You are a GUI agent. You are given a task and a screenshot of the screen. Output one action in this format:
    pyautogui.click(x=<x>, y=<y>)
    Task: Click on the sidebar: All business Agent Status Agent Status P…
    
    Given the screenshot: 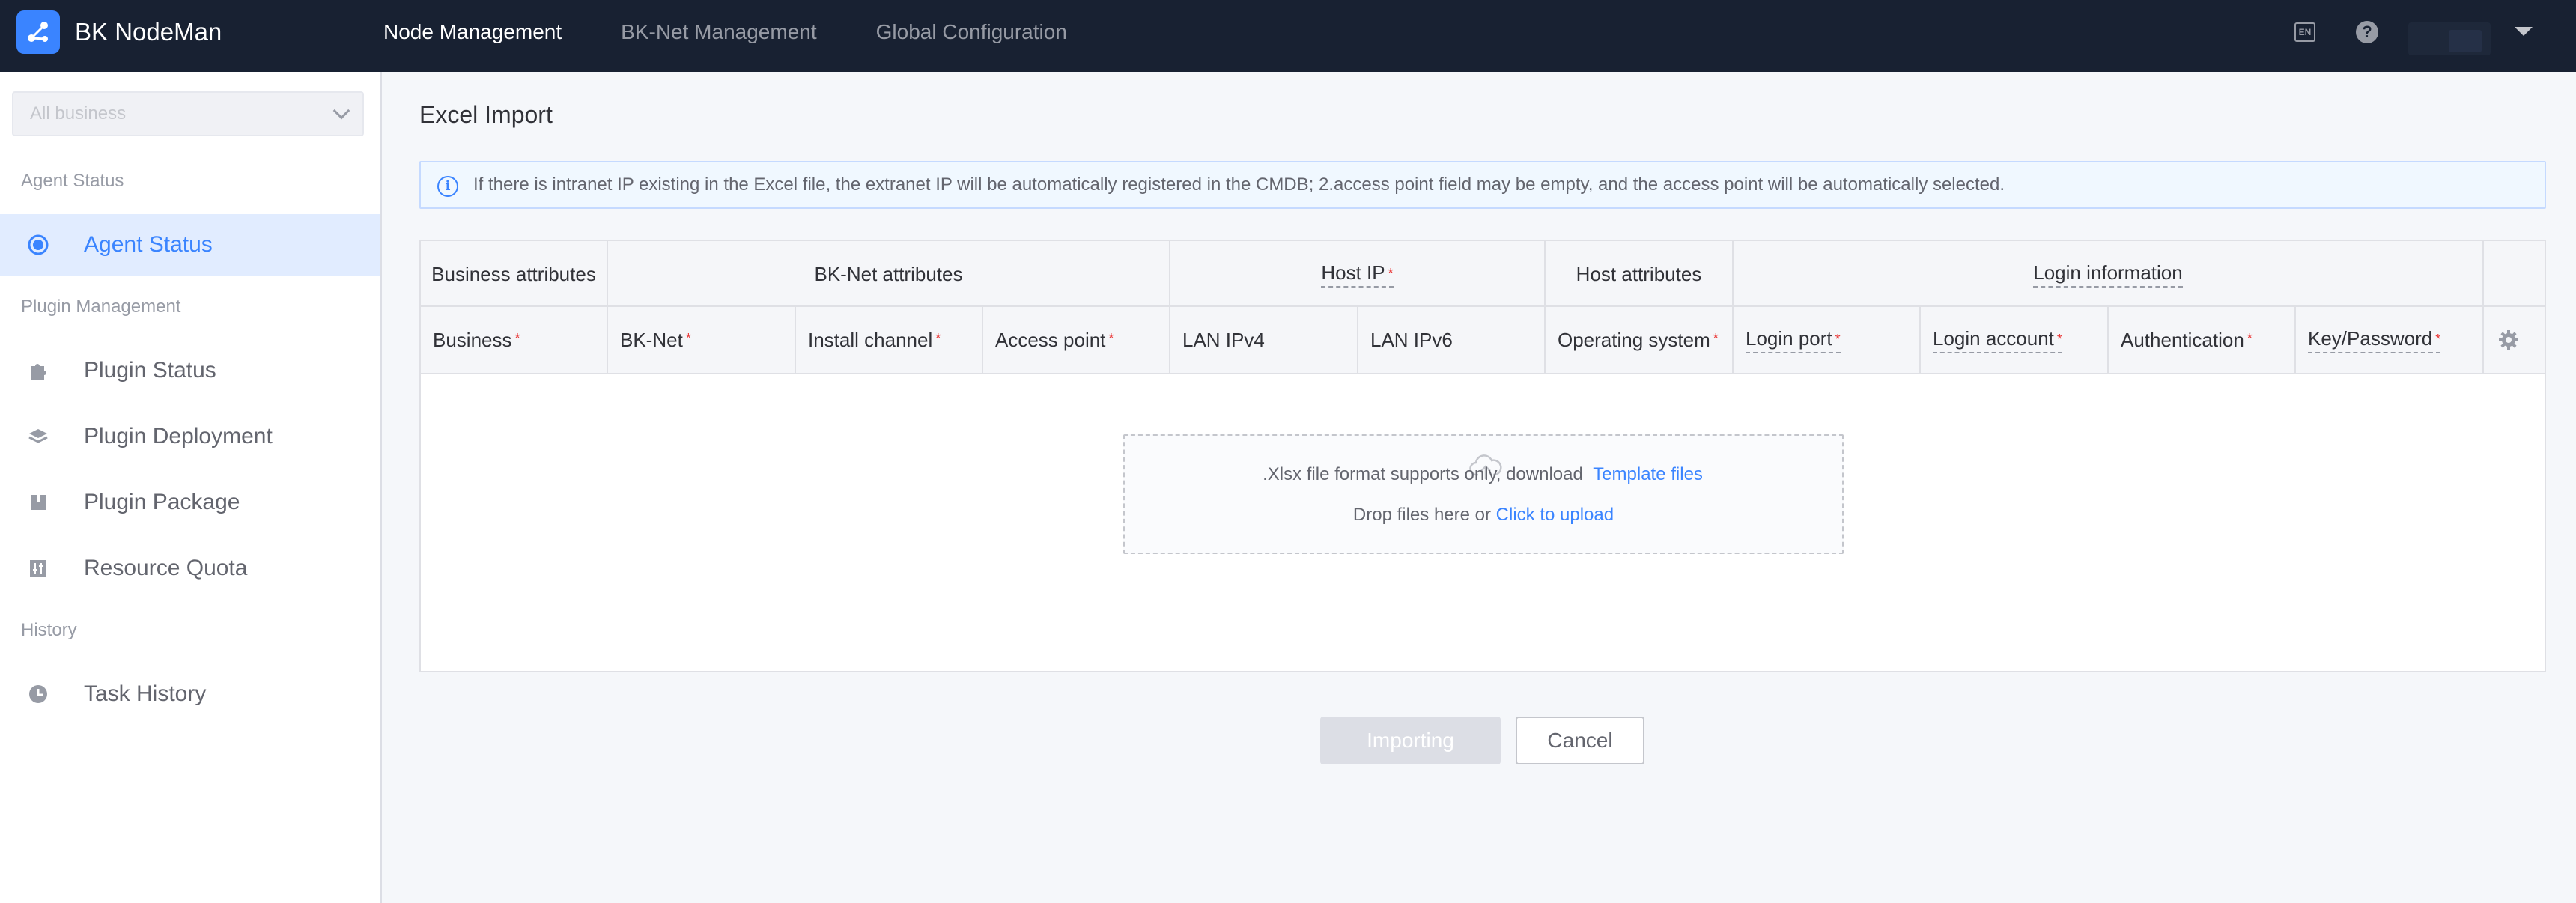 What is the action you would take?
    pyautogui.click(x=191, y=488)
    